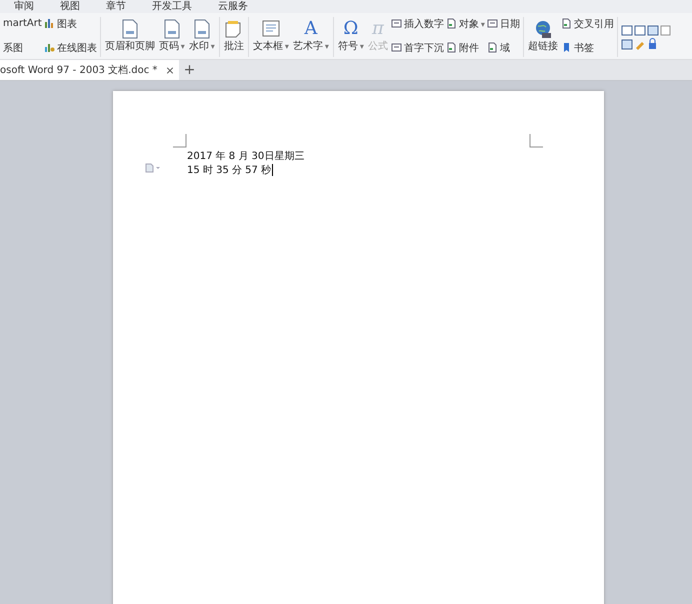 The height and width of the screenshot is (604, 692). Describe the element at coordinates (503, 47) in the screenshot. I see `ribbon-button: 域` at that location.